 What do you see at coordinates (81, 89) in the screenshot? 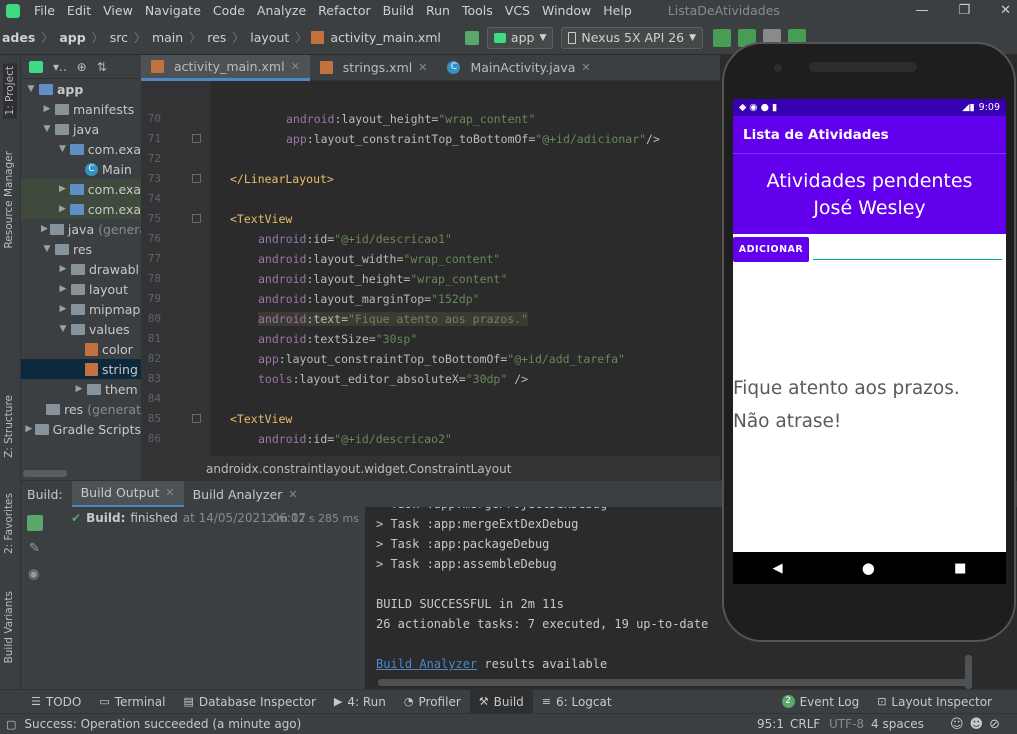
I see `tree-item-app: ▼ app` at bounding box center [81, 89].